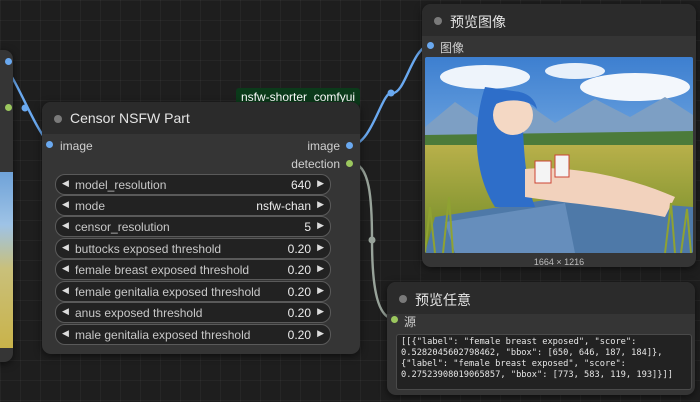 Image resolution: width=700 pixels, height=402 pixels. What do you see at coordinates (452, 48) in the screenshot?
I see `image-input-label: 图像` at bounding box center [452, 48].